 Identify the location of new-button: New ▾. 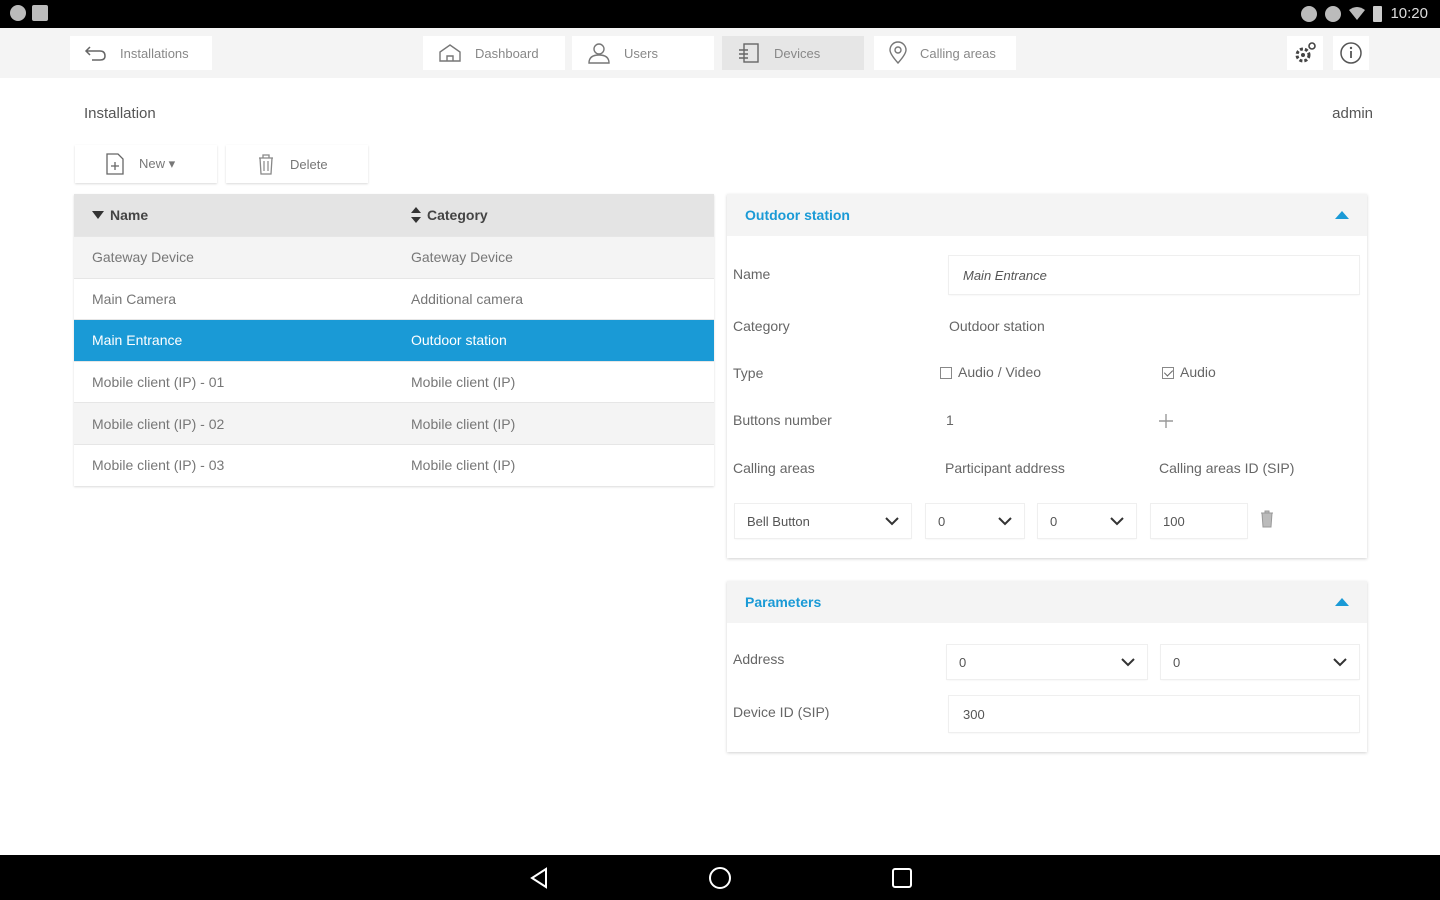
(146, 164).